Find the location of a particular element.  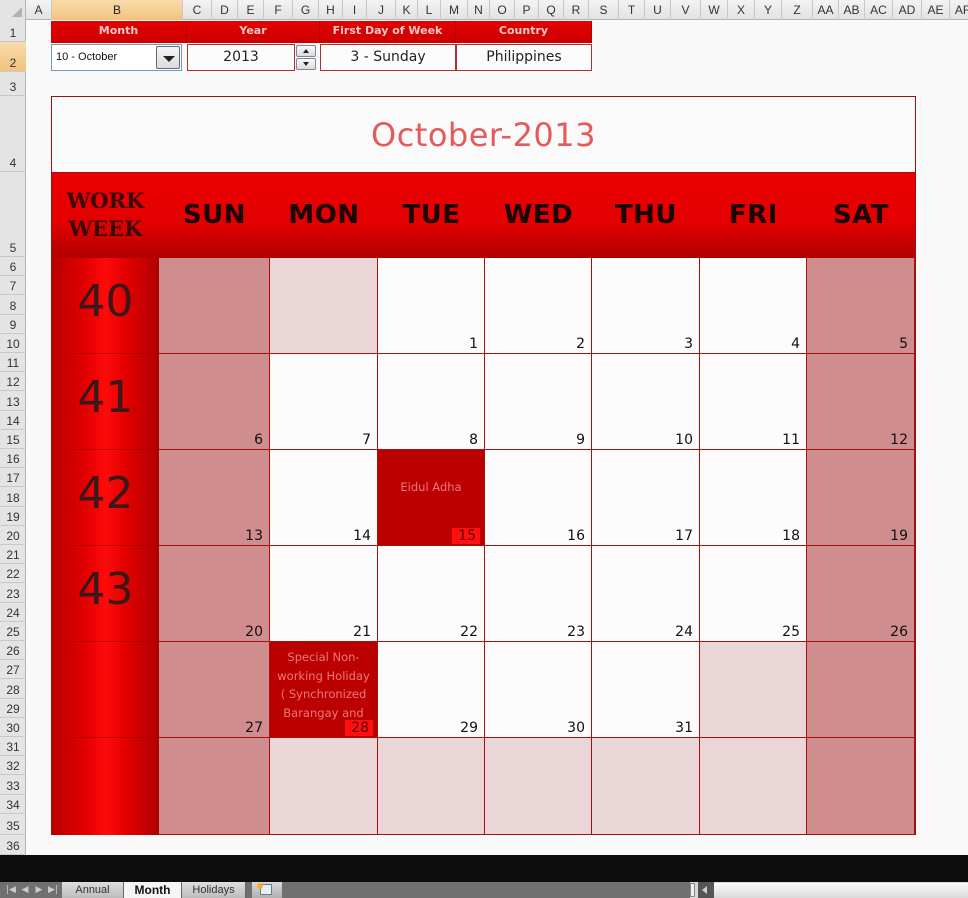

column-header-u: U is located at coordinates (658, 10).